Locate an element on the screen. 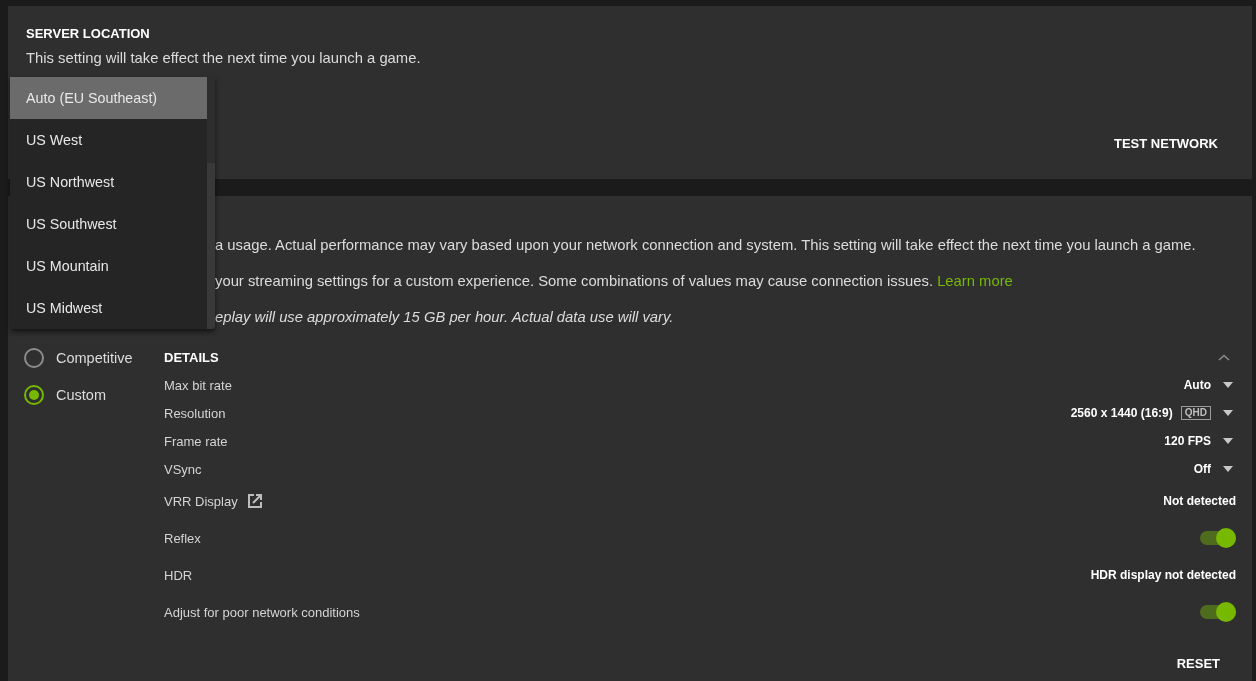 Image resolution: width=1256 pixels, height=681 pixels. setting-label: Resolution is located at coordinates (195, 413).